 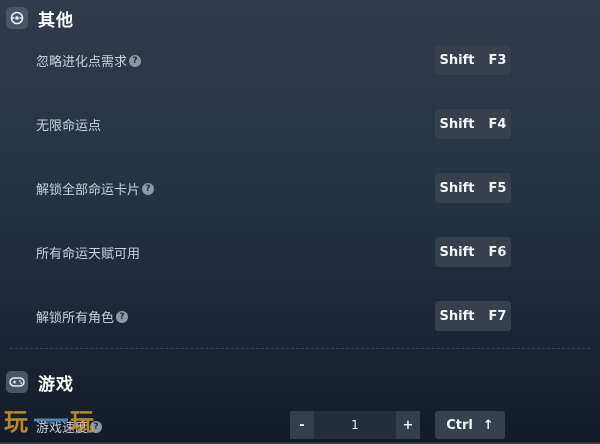 I want to click on cheat-row-infinite-fate: 无限命运点 Shift F4, so click(x=300, y=124).